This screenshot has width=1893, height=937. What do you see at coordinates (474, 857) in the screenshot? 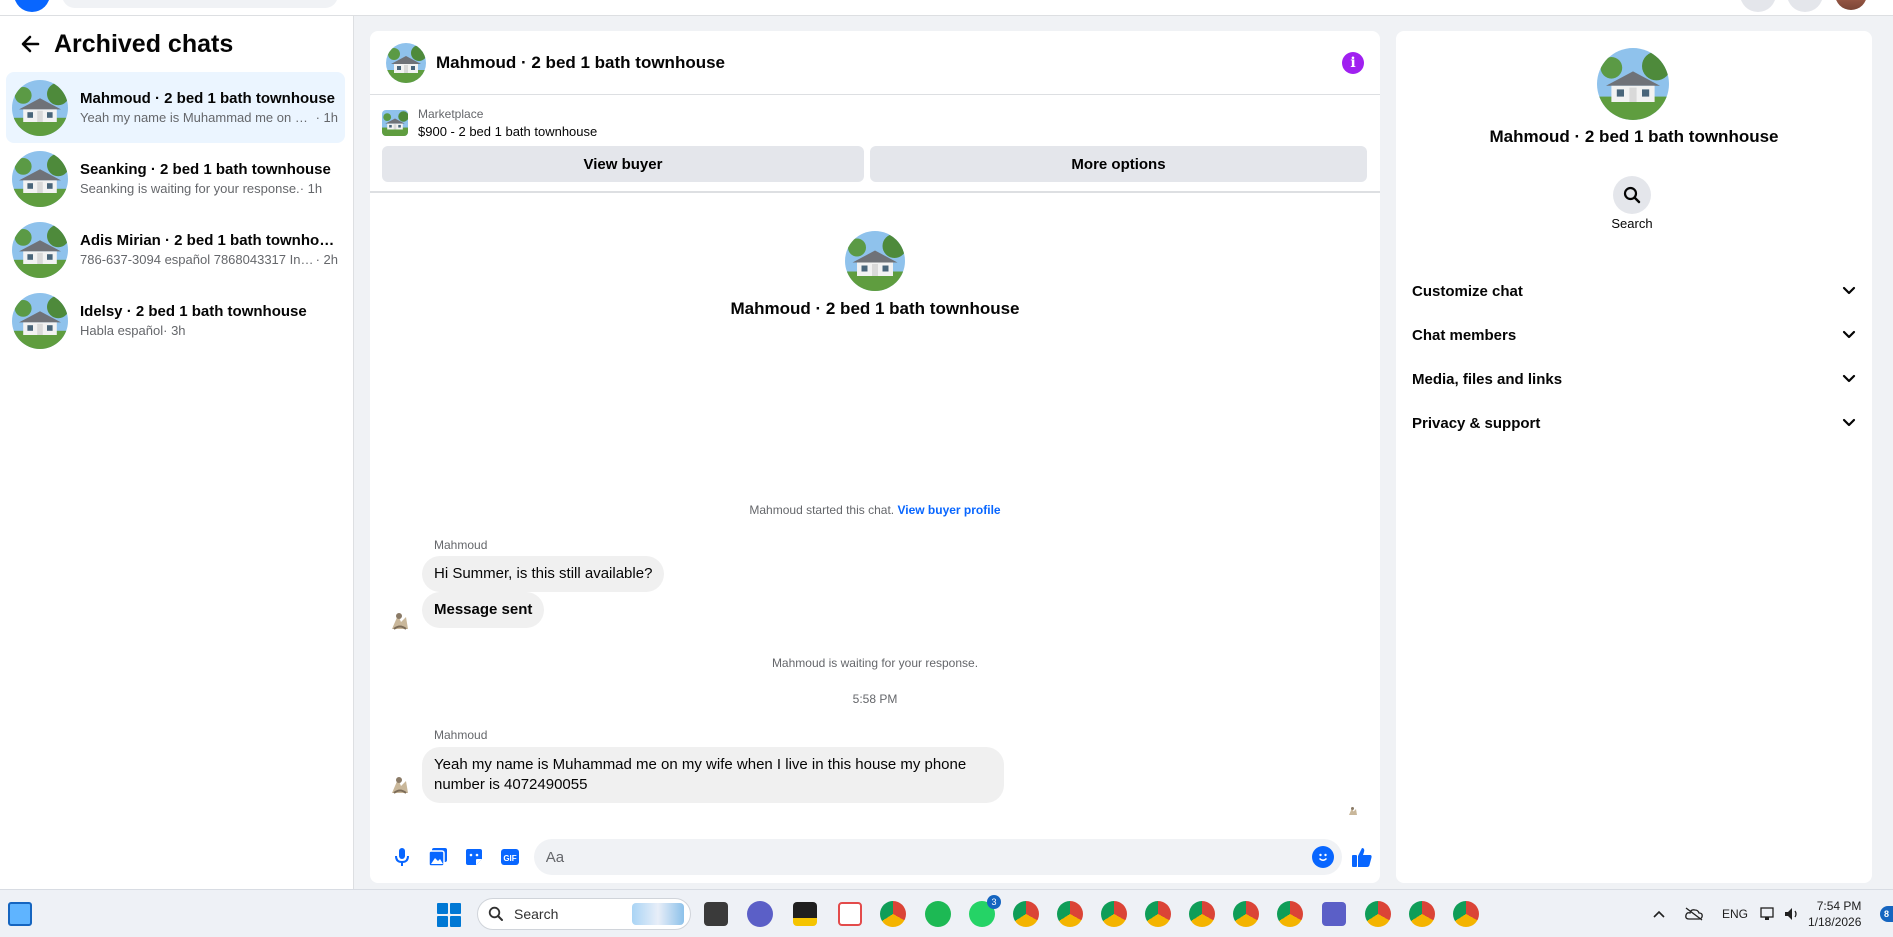
I see `sticker-icon` at bounding box center [474, 857].